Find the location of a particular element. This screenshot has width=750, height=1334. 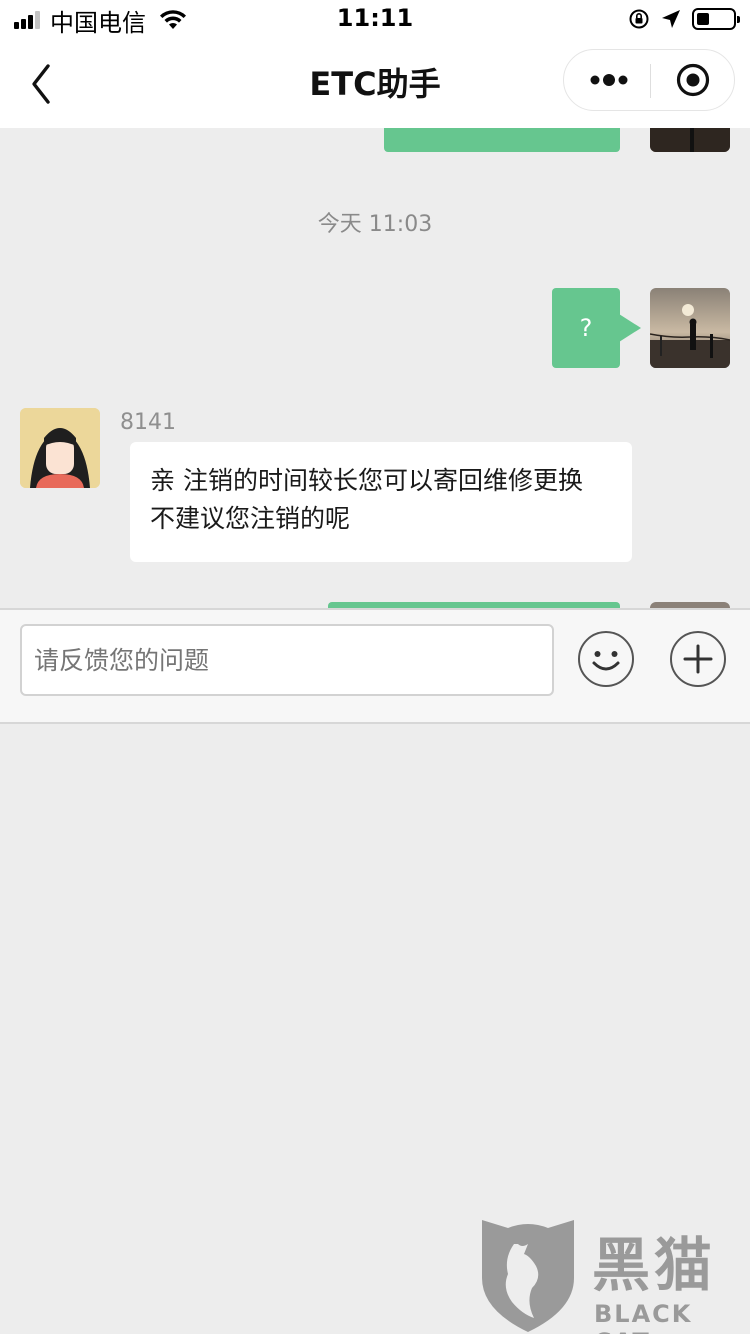

bubble-tail is located at coordinates (630, 328).